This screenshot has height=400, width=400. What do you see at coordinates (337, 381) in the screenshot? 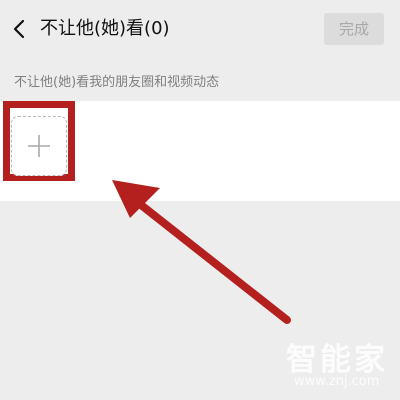
I see `watermark-url: www.znj.com` at bounding box center [337, 381].